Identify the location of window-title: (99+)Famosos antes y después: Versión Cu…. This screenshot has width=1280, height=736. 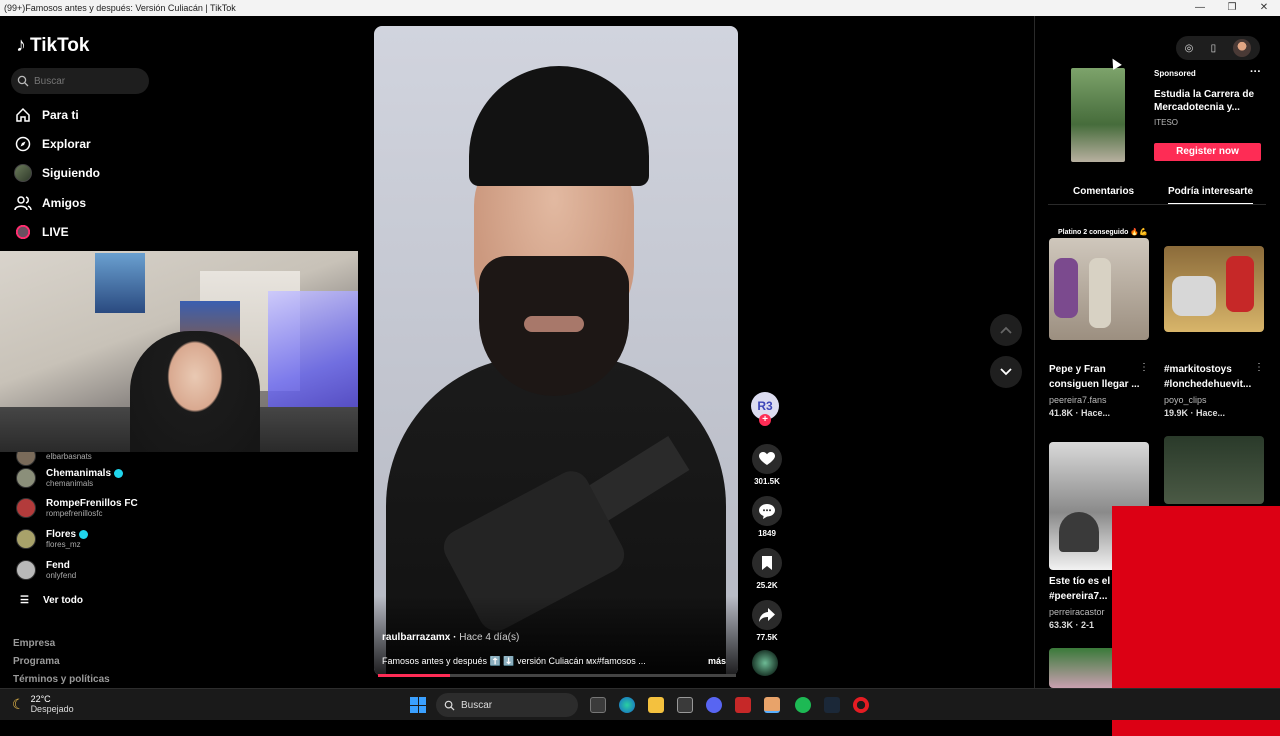
(120, 8).